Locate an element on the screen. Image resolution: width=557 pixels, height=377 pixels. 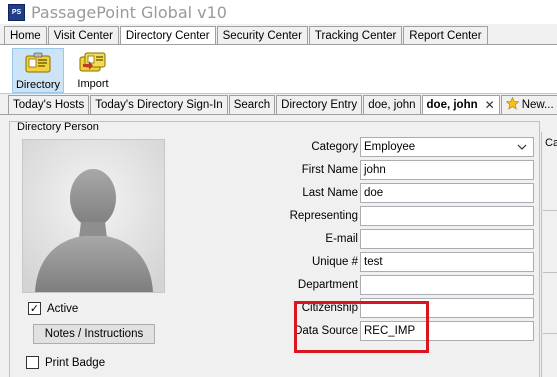
tab-search: Search is located at coordinates (252, 104).